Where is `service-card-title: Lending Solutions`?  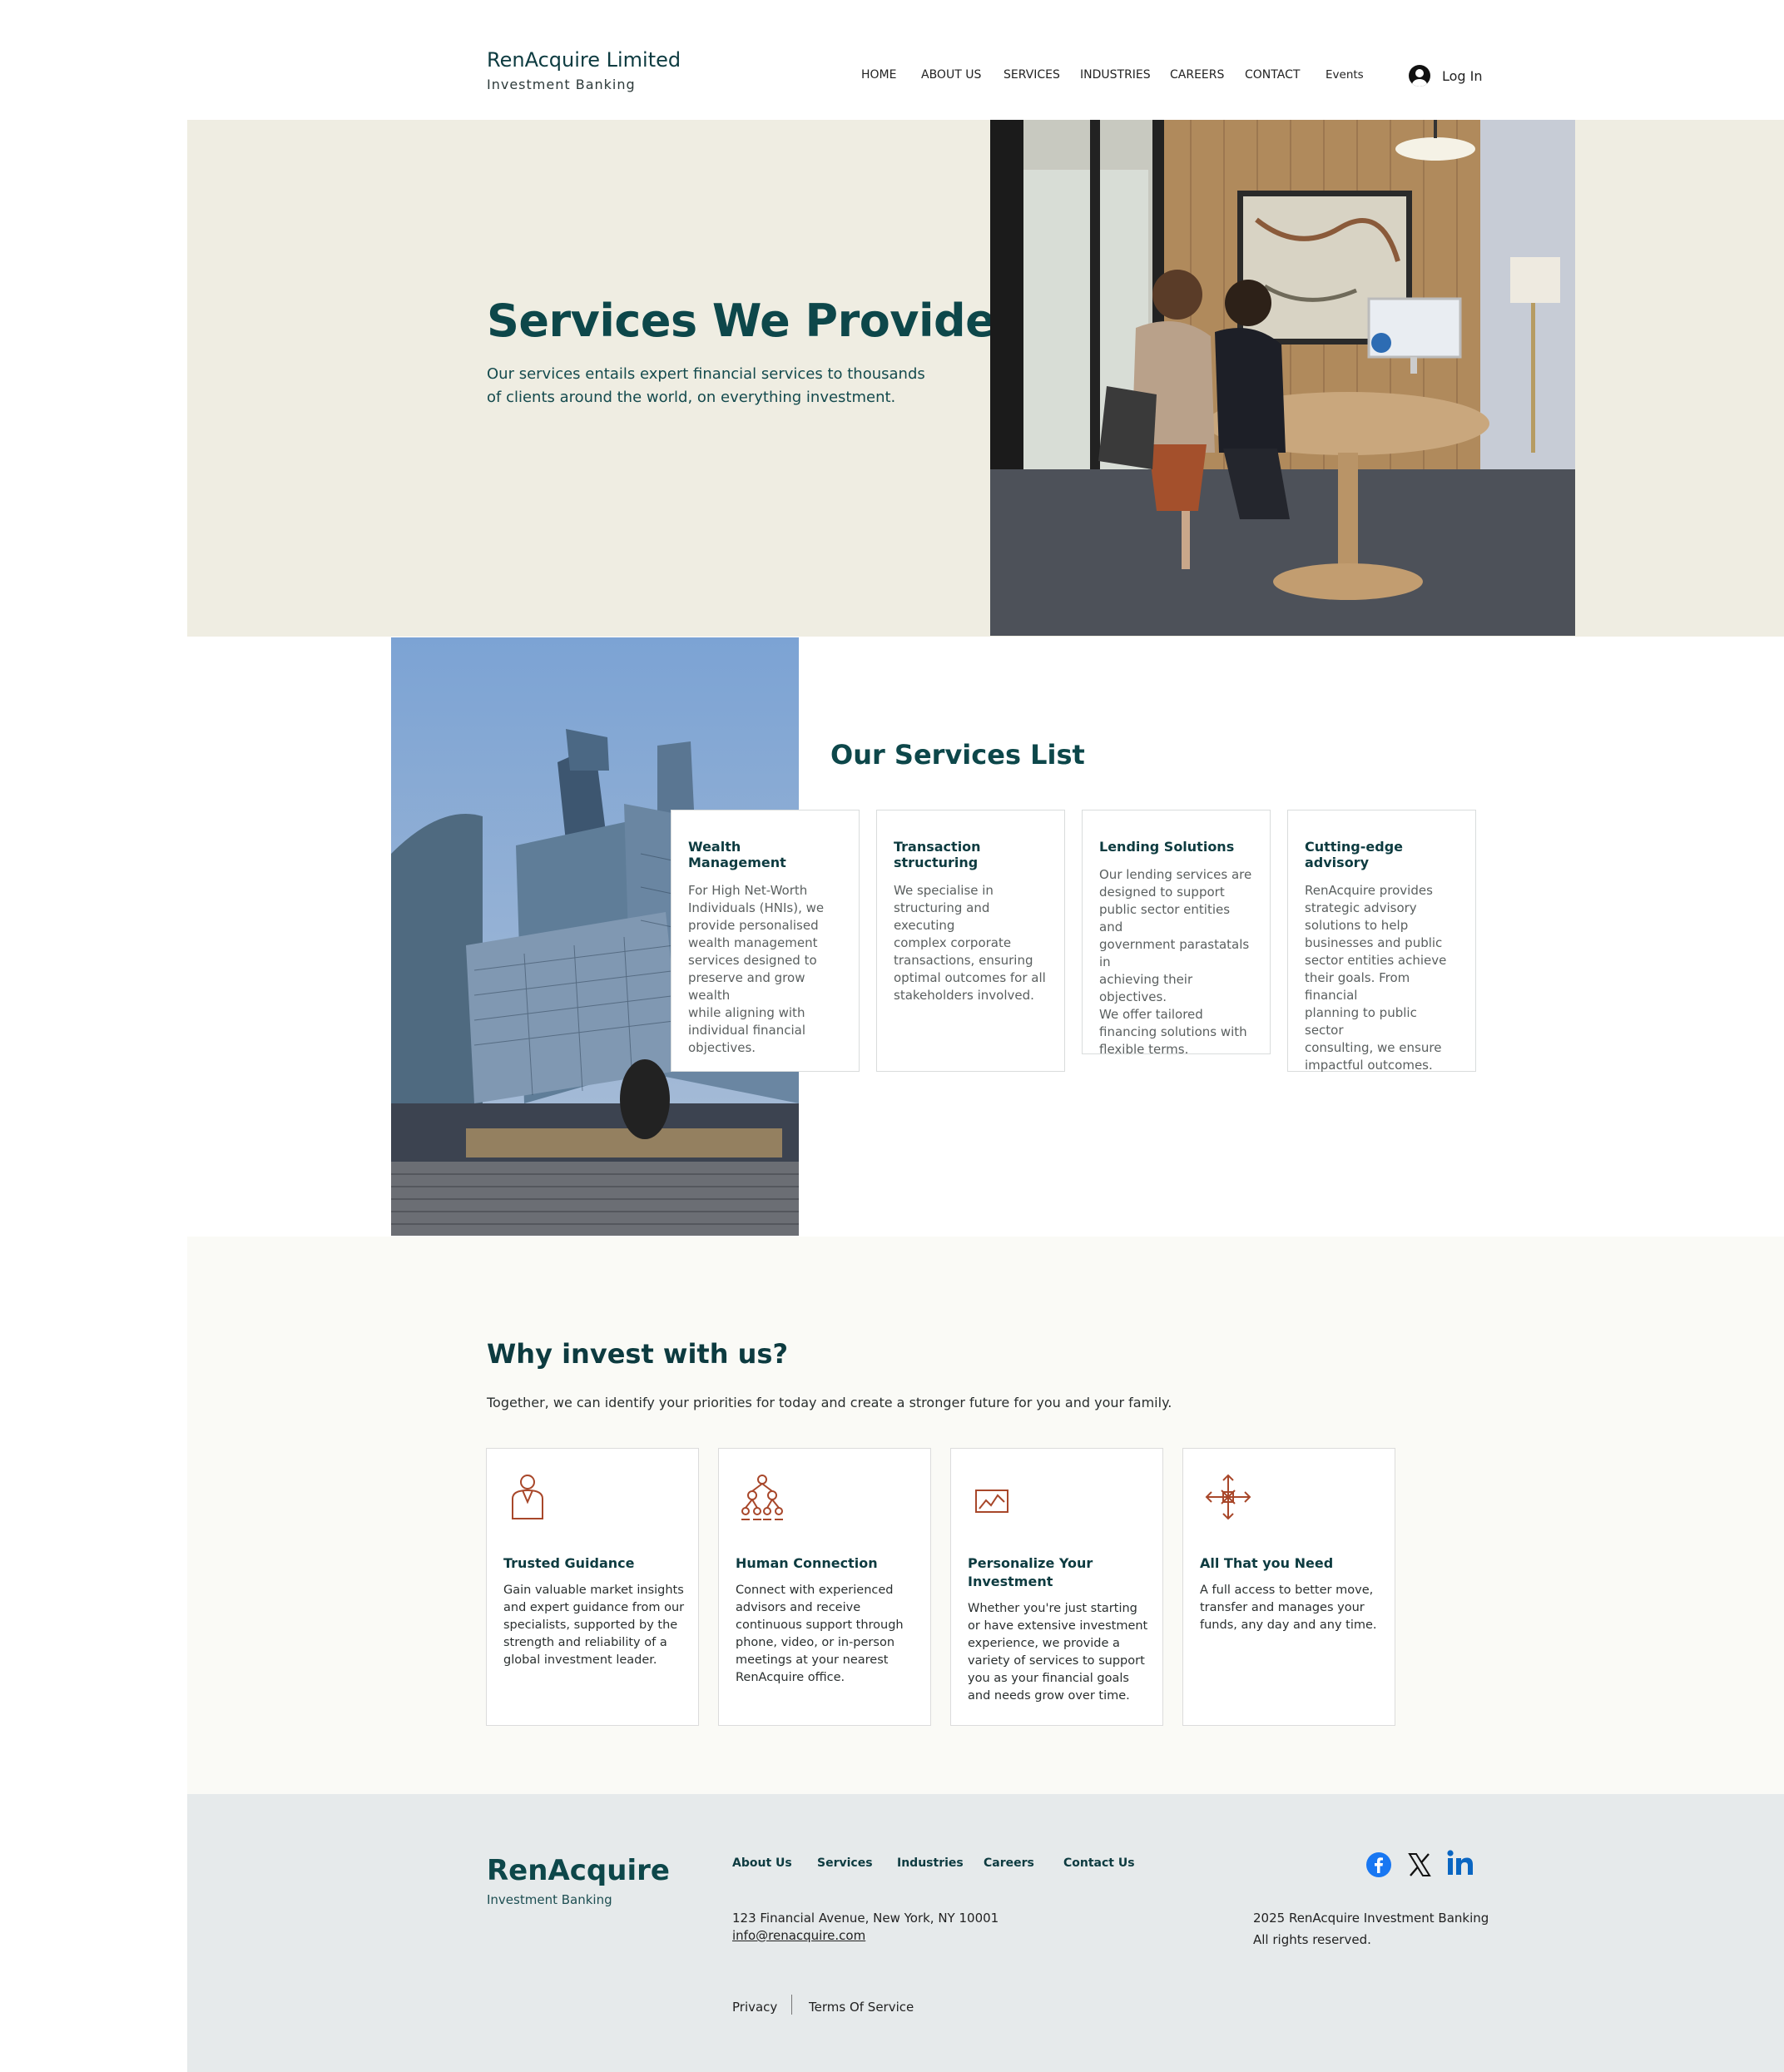 service-card-title: Lending Solutions is located at coordinates (1167, 847).